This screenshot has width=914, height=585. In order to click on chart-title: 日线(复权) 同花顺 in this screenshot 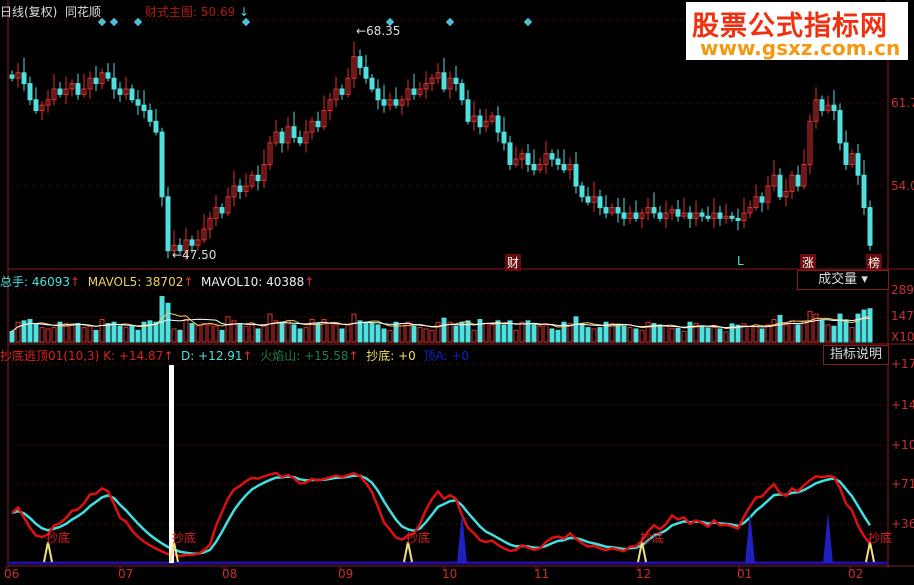, I will do `click(51, 12)`.